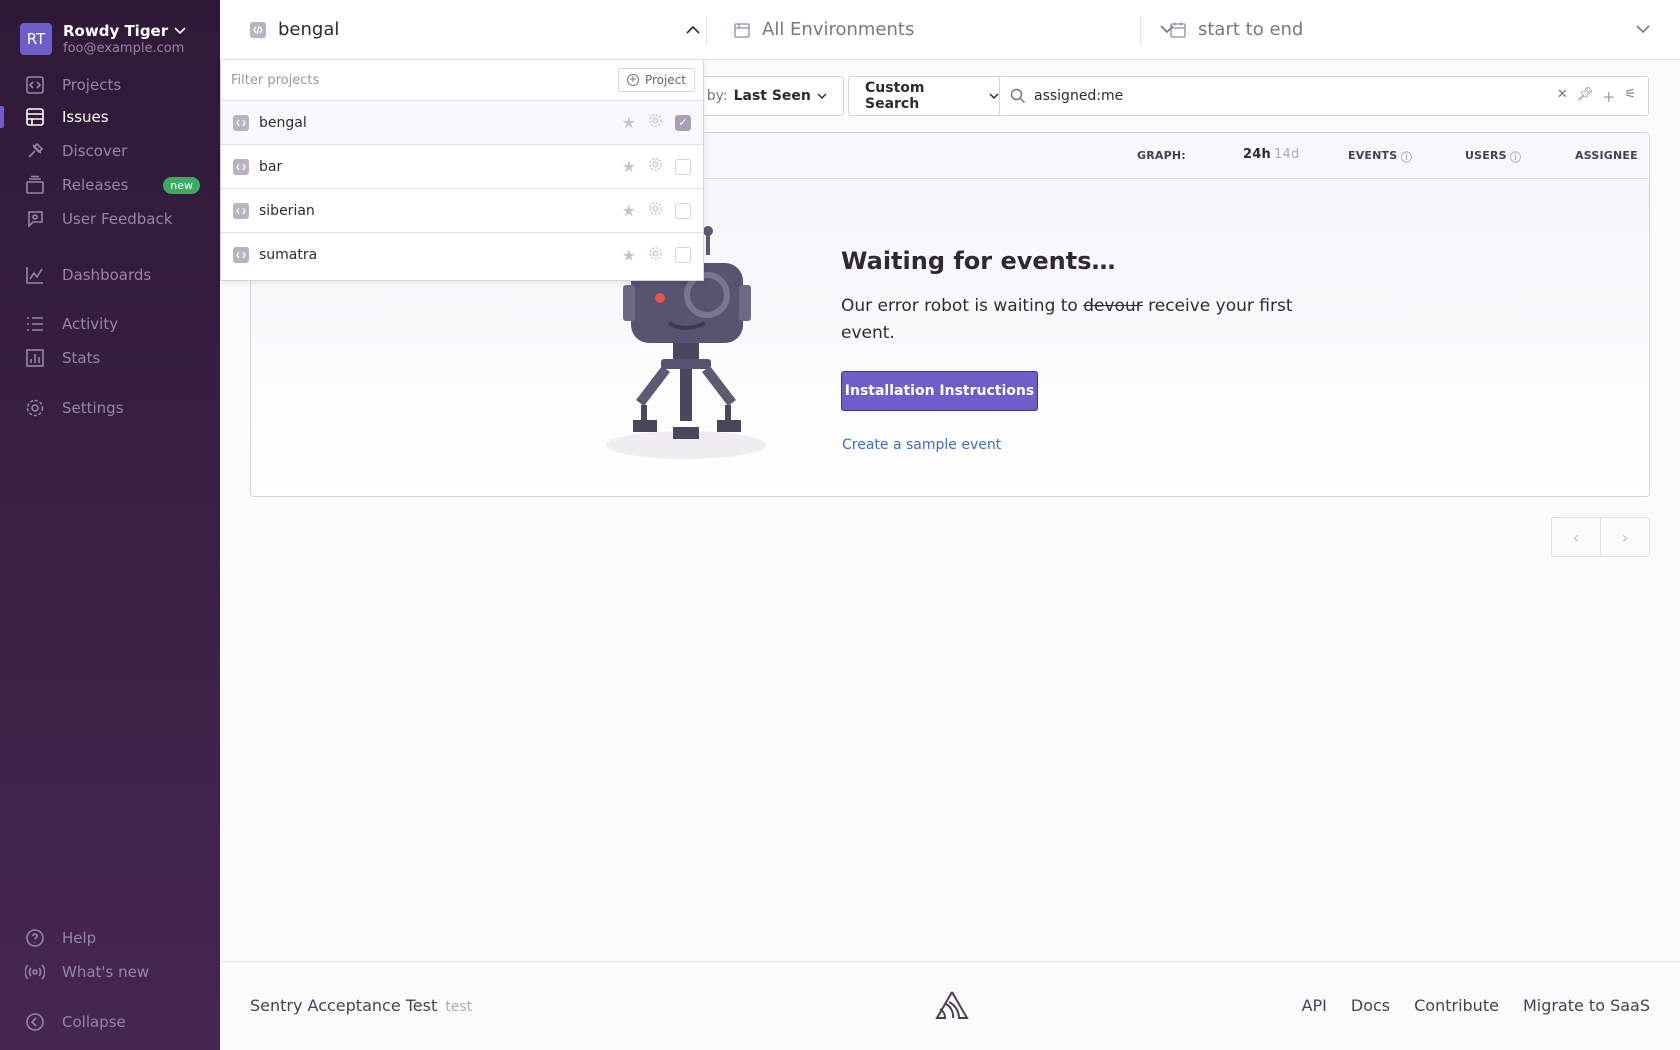 The height and width of the screenshot is (1050, 1680). What do you see at coordinates (1586, 1005) in the screenshot?
I see `footer-link-migrate: Migrate to SaaS` at bounding box center [1586, 1005].